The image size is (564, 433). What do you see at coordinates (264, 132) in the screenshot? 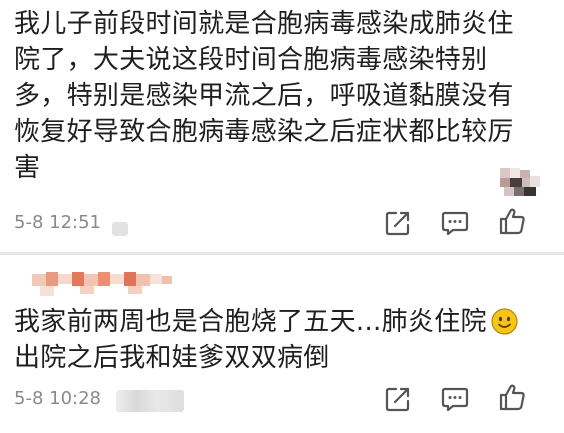
I see `comment-text-line: 恢复好导致合胞病毒感染之后症状都比较厉` at bounding box center [264, 132].